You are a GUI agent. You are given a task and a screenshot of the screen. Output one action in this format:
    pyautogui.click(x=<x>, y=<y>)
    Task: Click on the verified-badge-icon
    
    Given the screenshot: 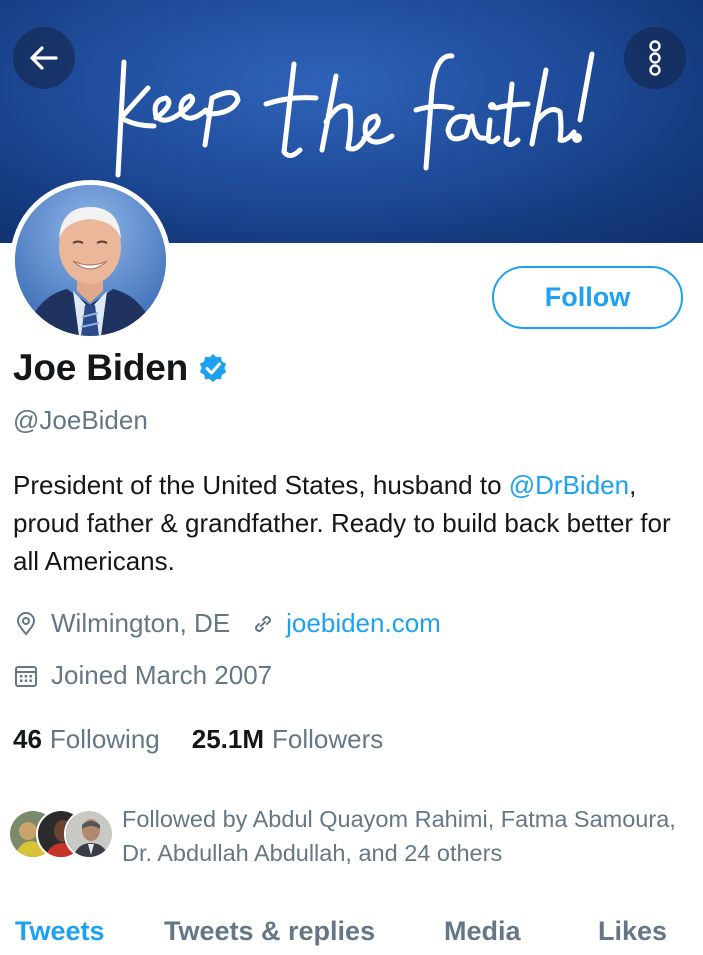 What is the action you would take?
    pyautogui.click(x=213, y=368)
    